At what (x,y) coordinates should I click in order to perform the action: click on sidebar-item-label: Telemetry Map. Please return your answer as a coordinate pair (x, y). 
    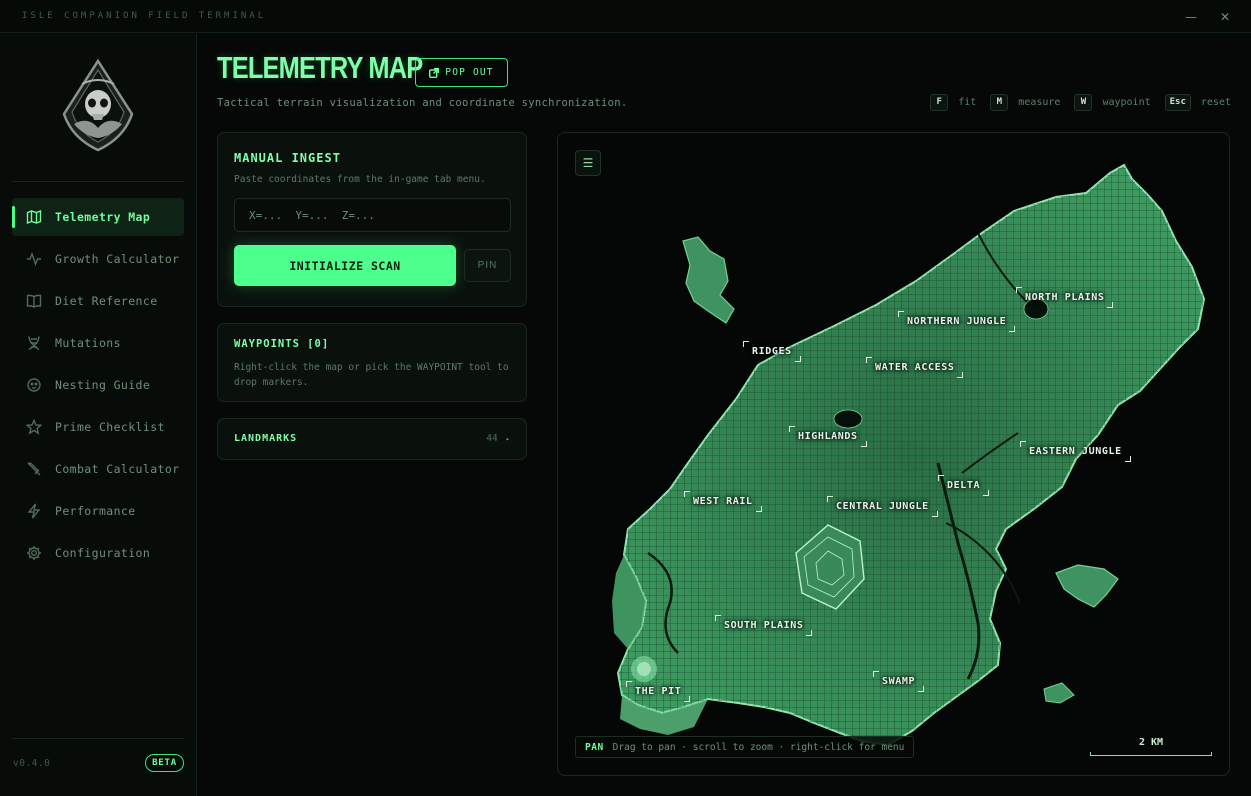
    Looking at the image, I should click on (103, 217).